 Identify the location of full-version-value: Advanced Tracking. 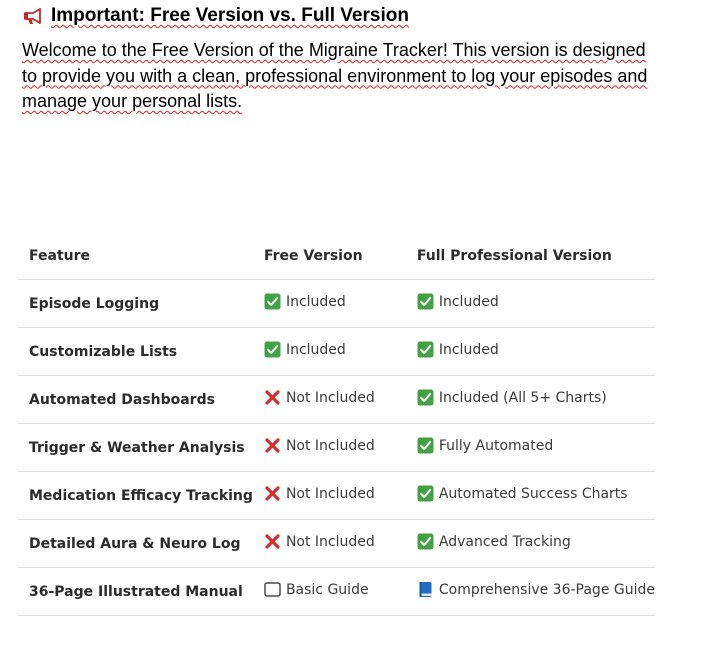
(494, 541).